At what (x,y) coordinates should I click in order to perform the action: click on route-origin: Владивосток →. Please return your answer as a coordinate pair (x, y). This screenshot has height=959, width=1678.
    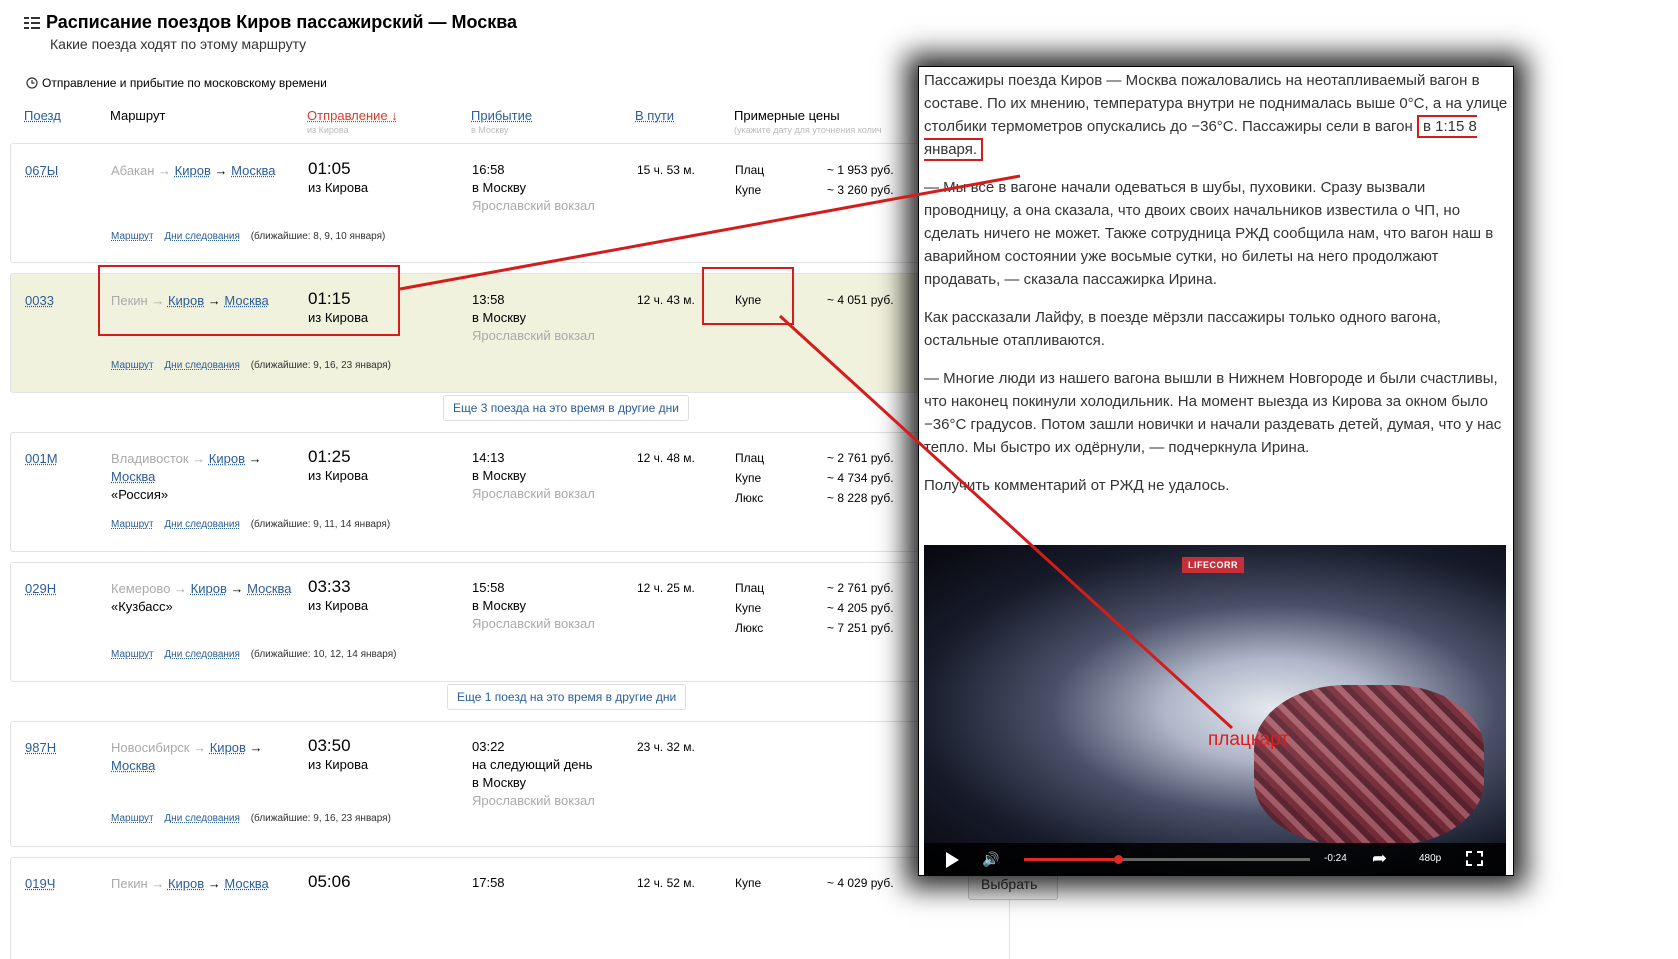
    Looking at the image, I should click on (158, 458).